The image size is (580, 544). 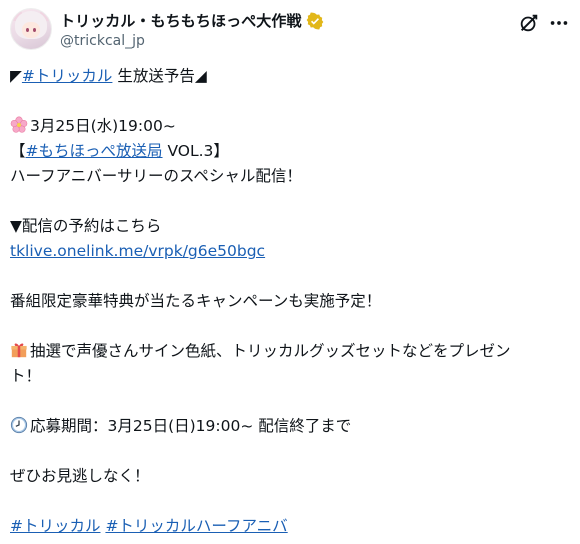 What do you see at coordinates (19, 350) in the screenshot?
I see `gift-icon` at bounding box center [19, 350].